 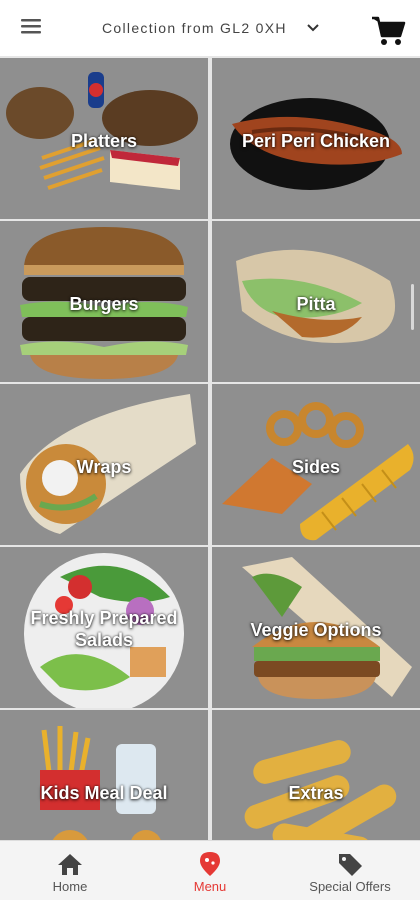 What do you see at coordinates (316, 467) in the screenshot?
I see `category-label: Sides` at bounding box center [316, 467].